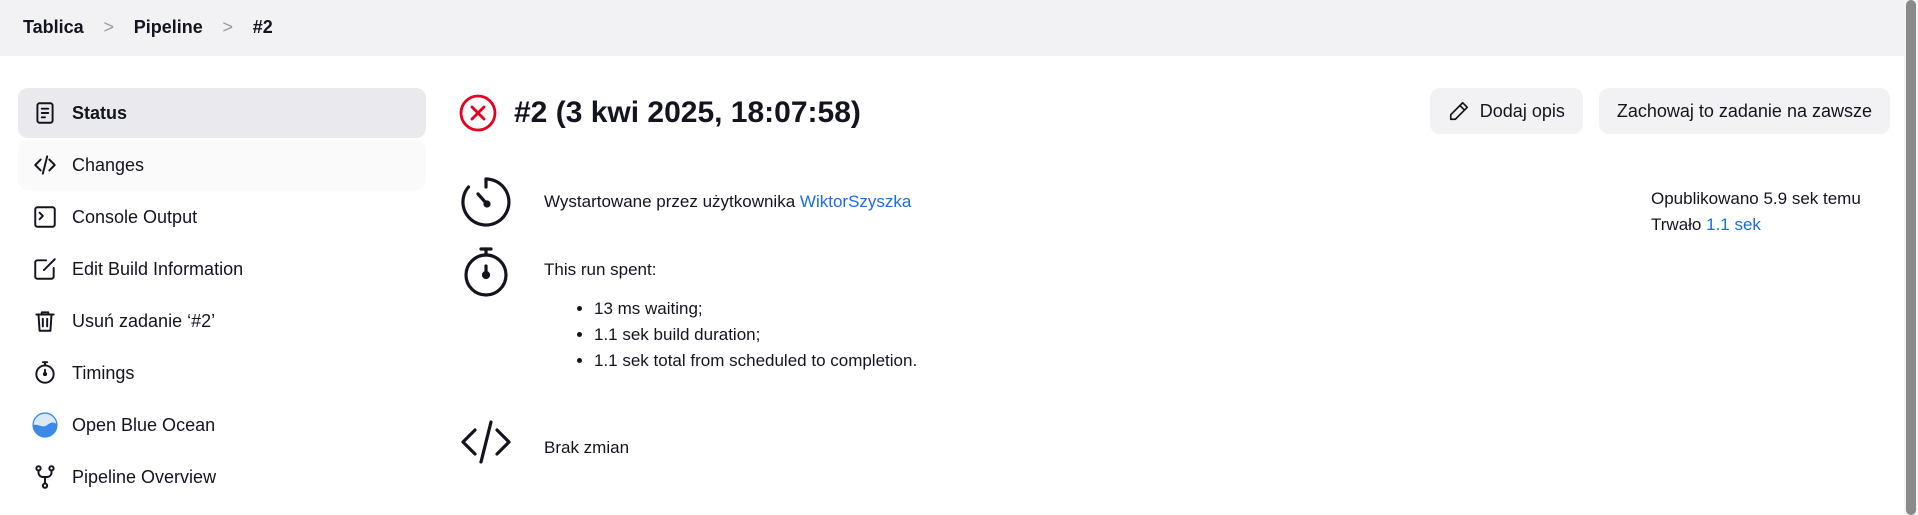 Image resolution: width=1918 pixels, height=515 pixels. I want to click on changes-summary: Brak zmian, so click(543, 442).